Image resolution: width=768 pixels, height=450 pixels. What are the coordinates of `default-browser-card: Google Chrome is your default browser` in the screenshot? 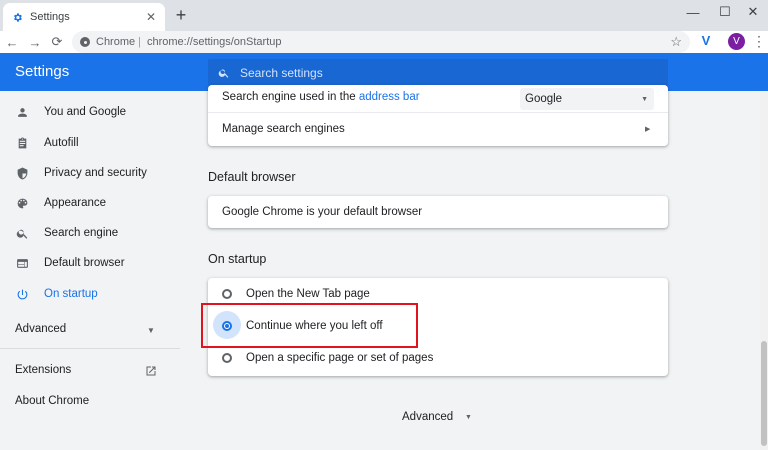 It's located at (438, 212).